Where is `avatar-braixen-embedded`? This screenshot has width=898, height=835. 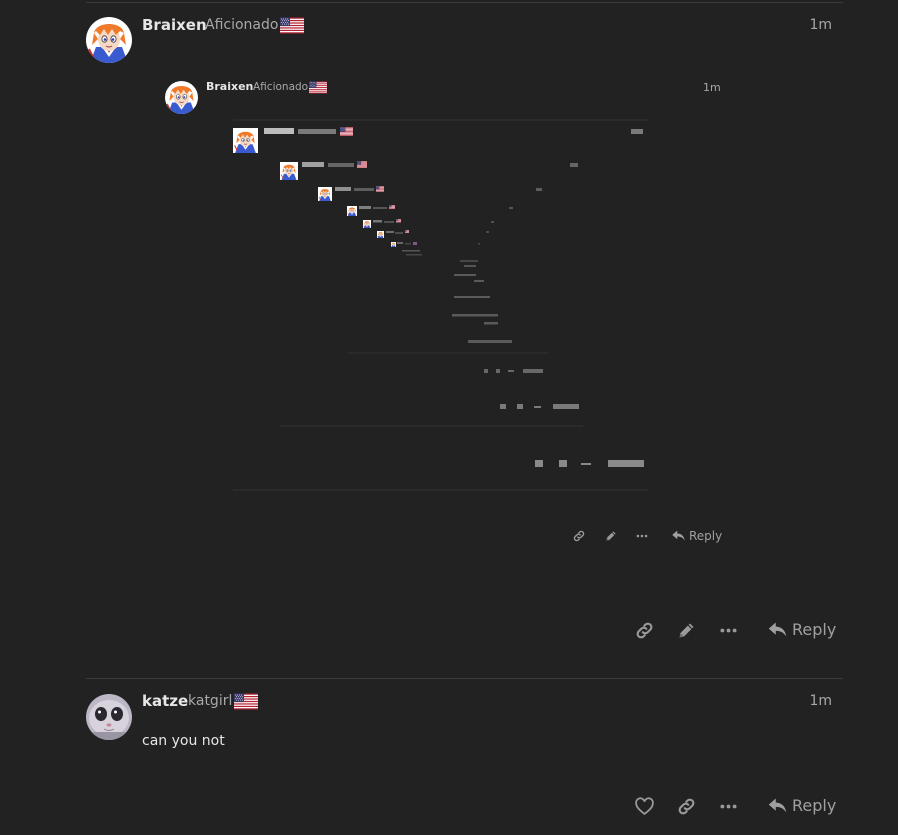
avatar-braixen-embedded is located at coordinates (181, 97).